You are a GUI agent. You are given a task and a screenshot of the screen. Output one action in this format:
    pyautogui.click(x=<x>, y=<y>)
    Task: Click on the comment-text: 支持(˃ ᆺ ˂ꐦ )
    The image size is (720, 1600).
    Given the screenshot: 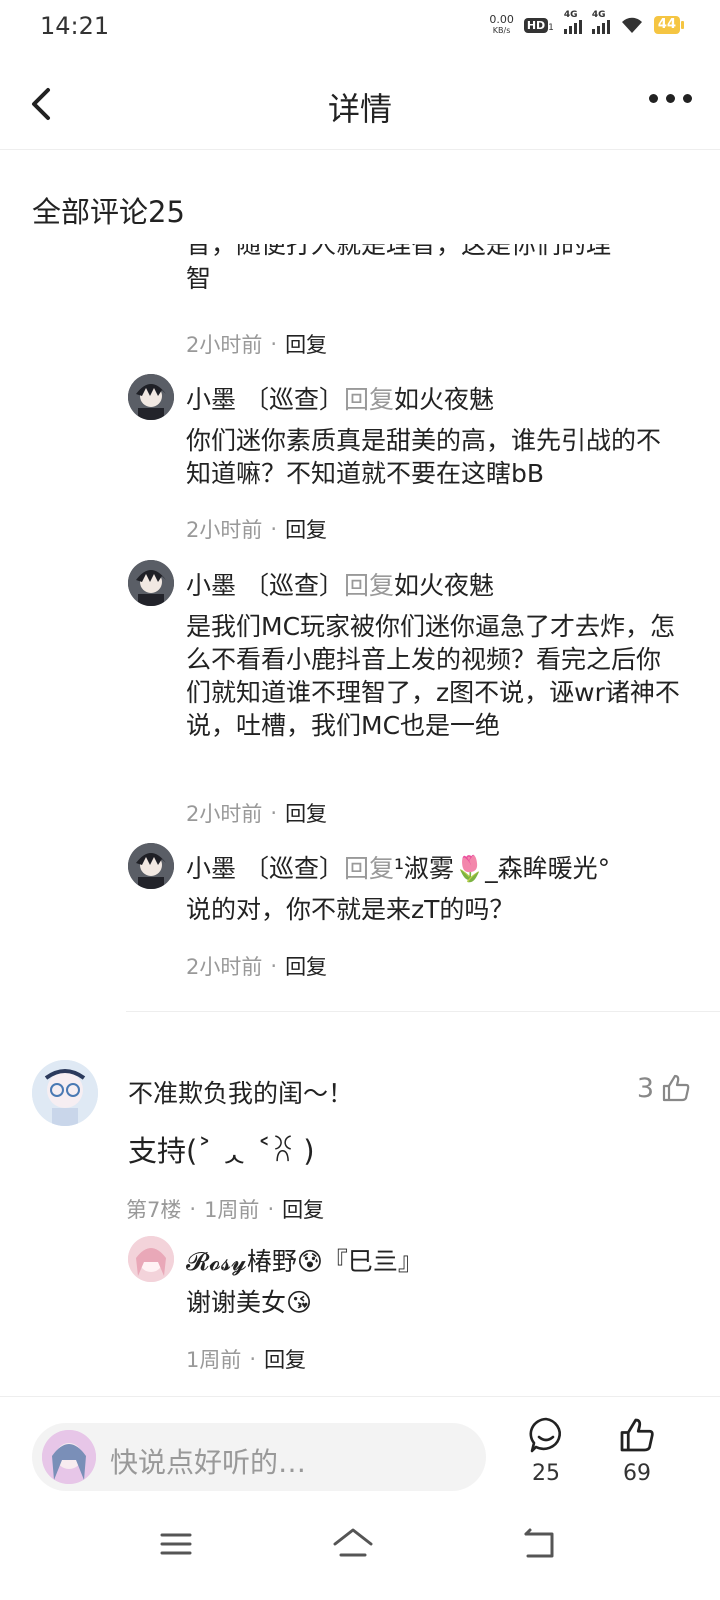 What is the action you would take?
    pyautogui.click(x=221, y=1151)
    